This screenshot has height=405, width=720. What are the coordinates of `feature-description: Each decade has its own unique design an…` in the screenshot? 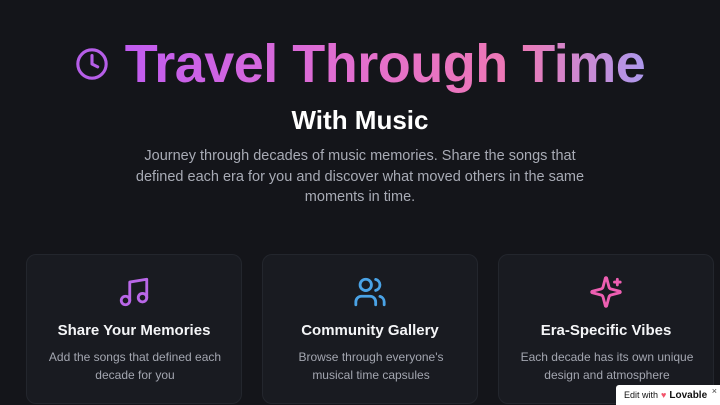 It's located at (607, 366).